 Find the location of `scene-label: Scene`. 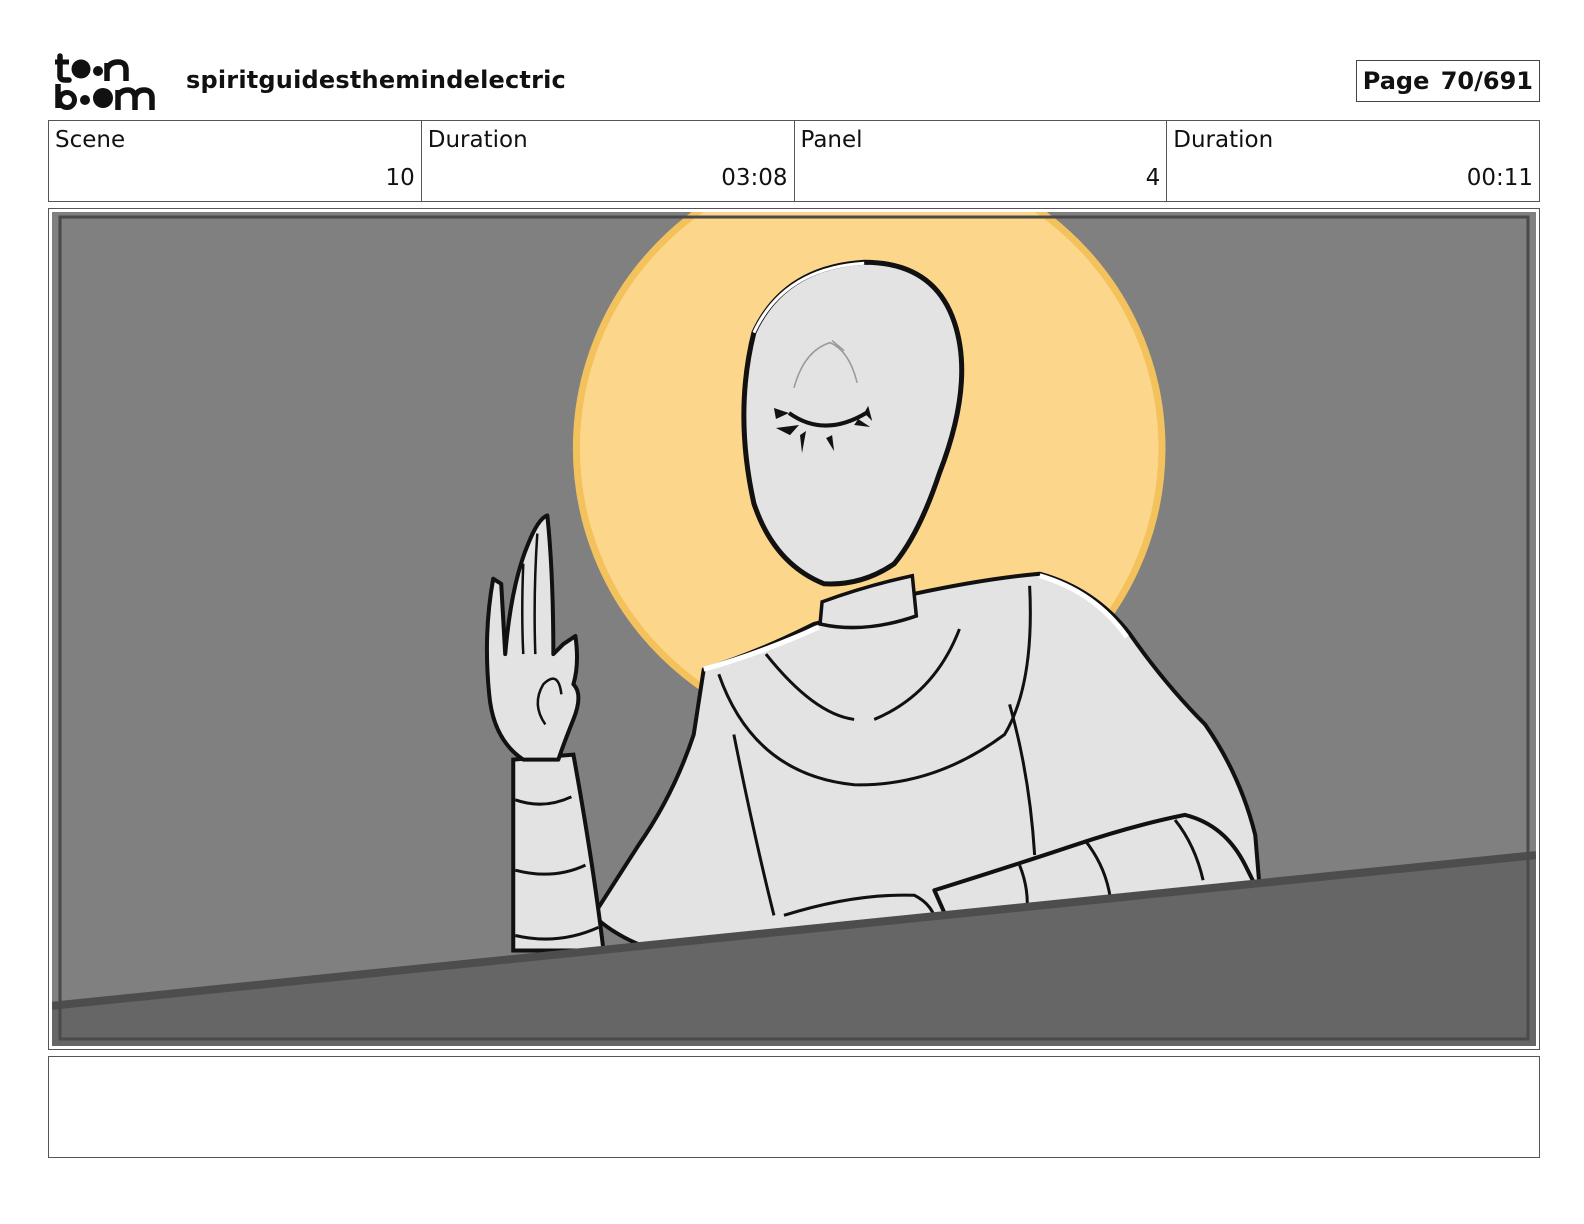

scene-label: Scene is located at coordinates (90, 140).